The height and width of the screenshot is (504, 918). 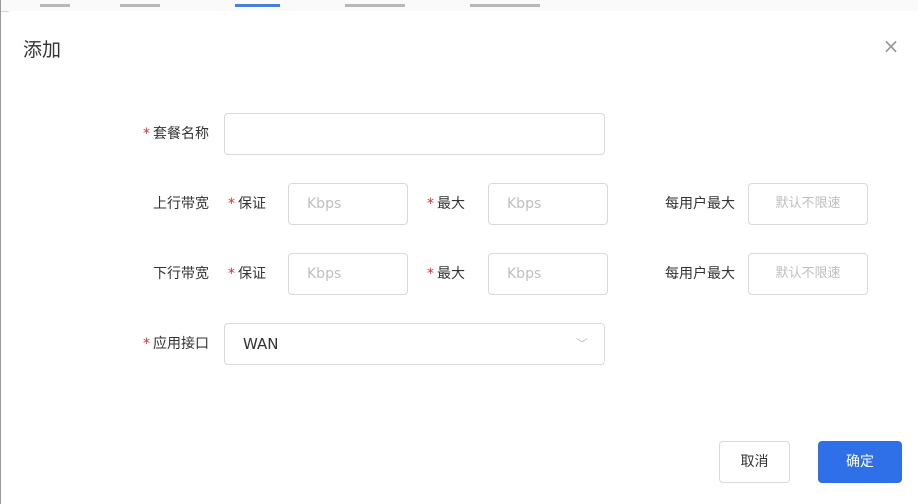 I want to click on close-icon: ×, so click(x=891, y=46).